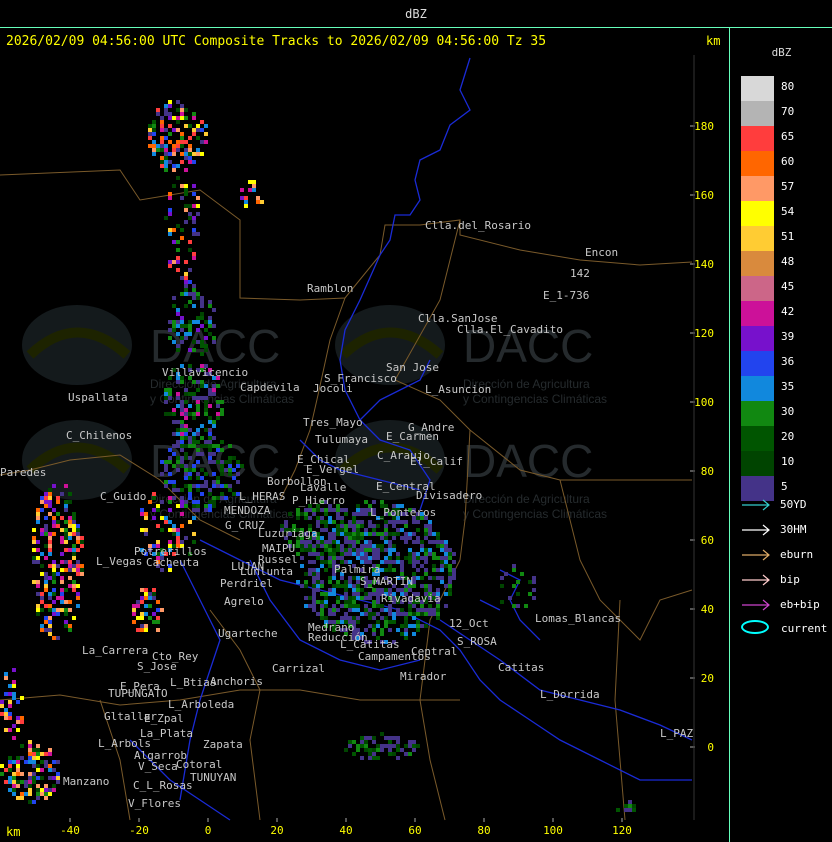  Describe the element at coordinates (788, 136) in the screenshot. I see `legend-label: 65` at that location.